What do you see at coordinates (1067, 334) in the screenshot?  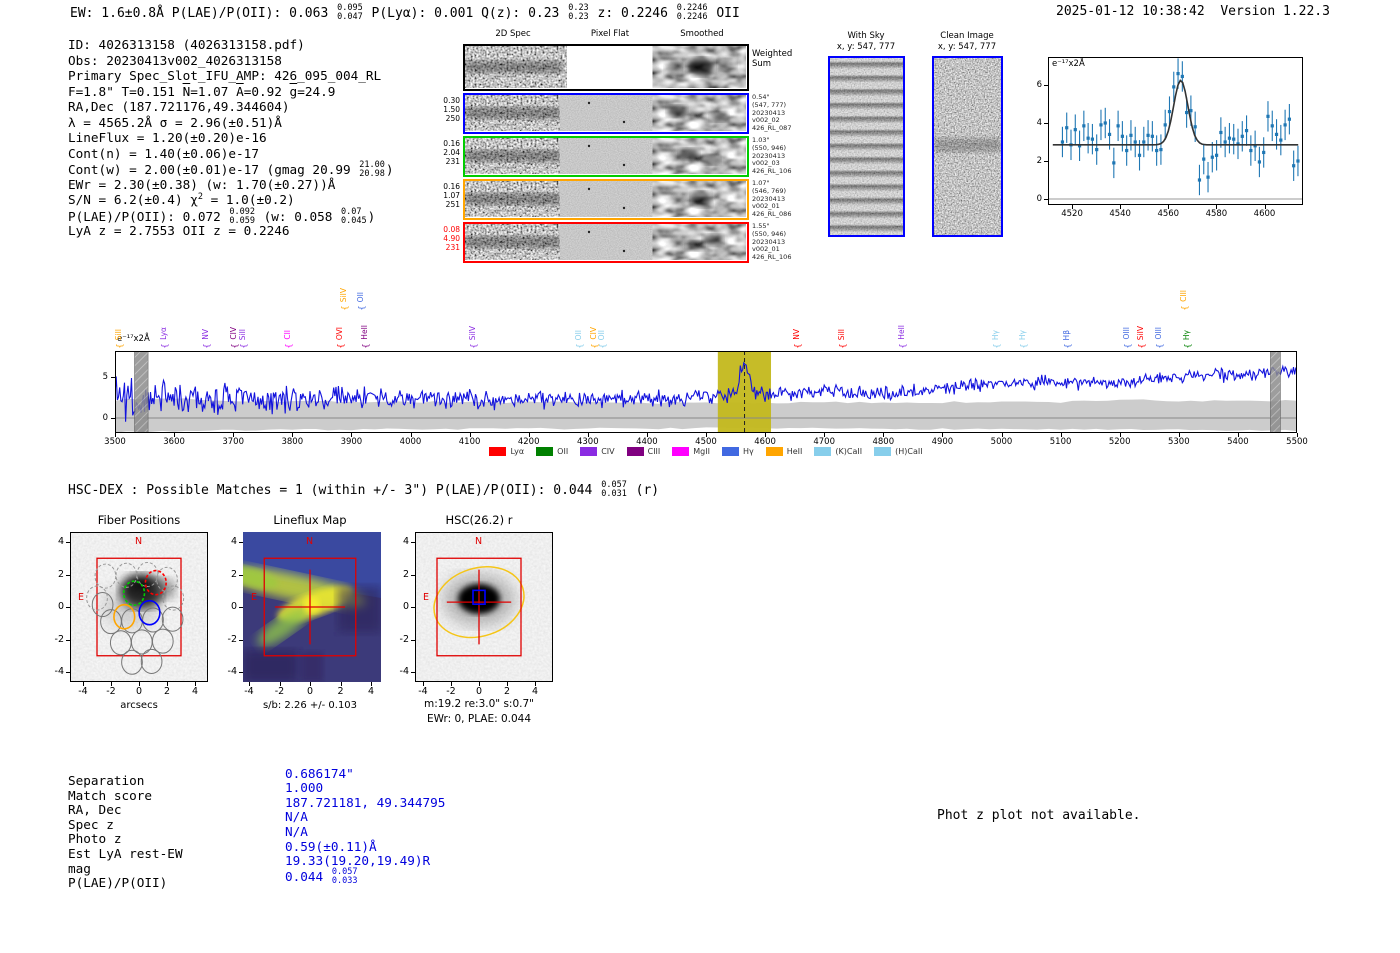 I see `line-label-text: Hβ` at bounding box center [1067, 334].